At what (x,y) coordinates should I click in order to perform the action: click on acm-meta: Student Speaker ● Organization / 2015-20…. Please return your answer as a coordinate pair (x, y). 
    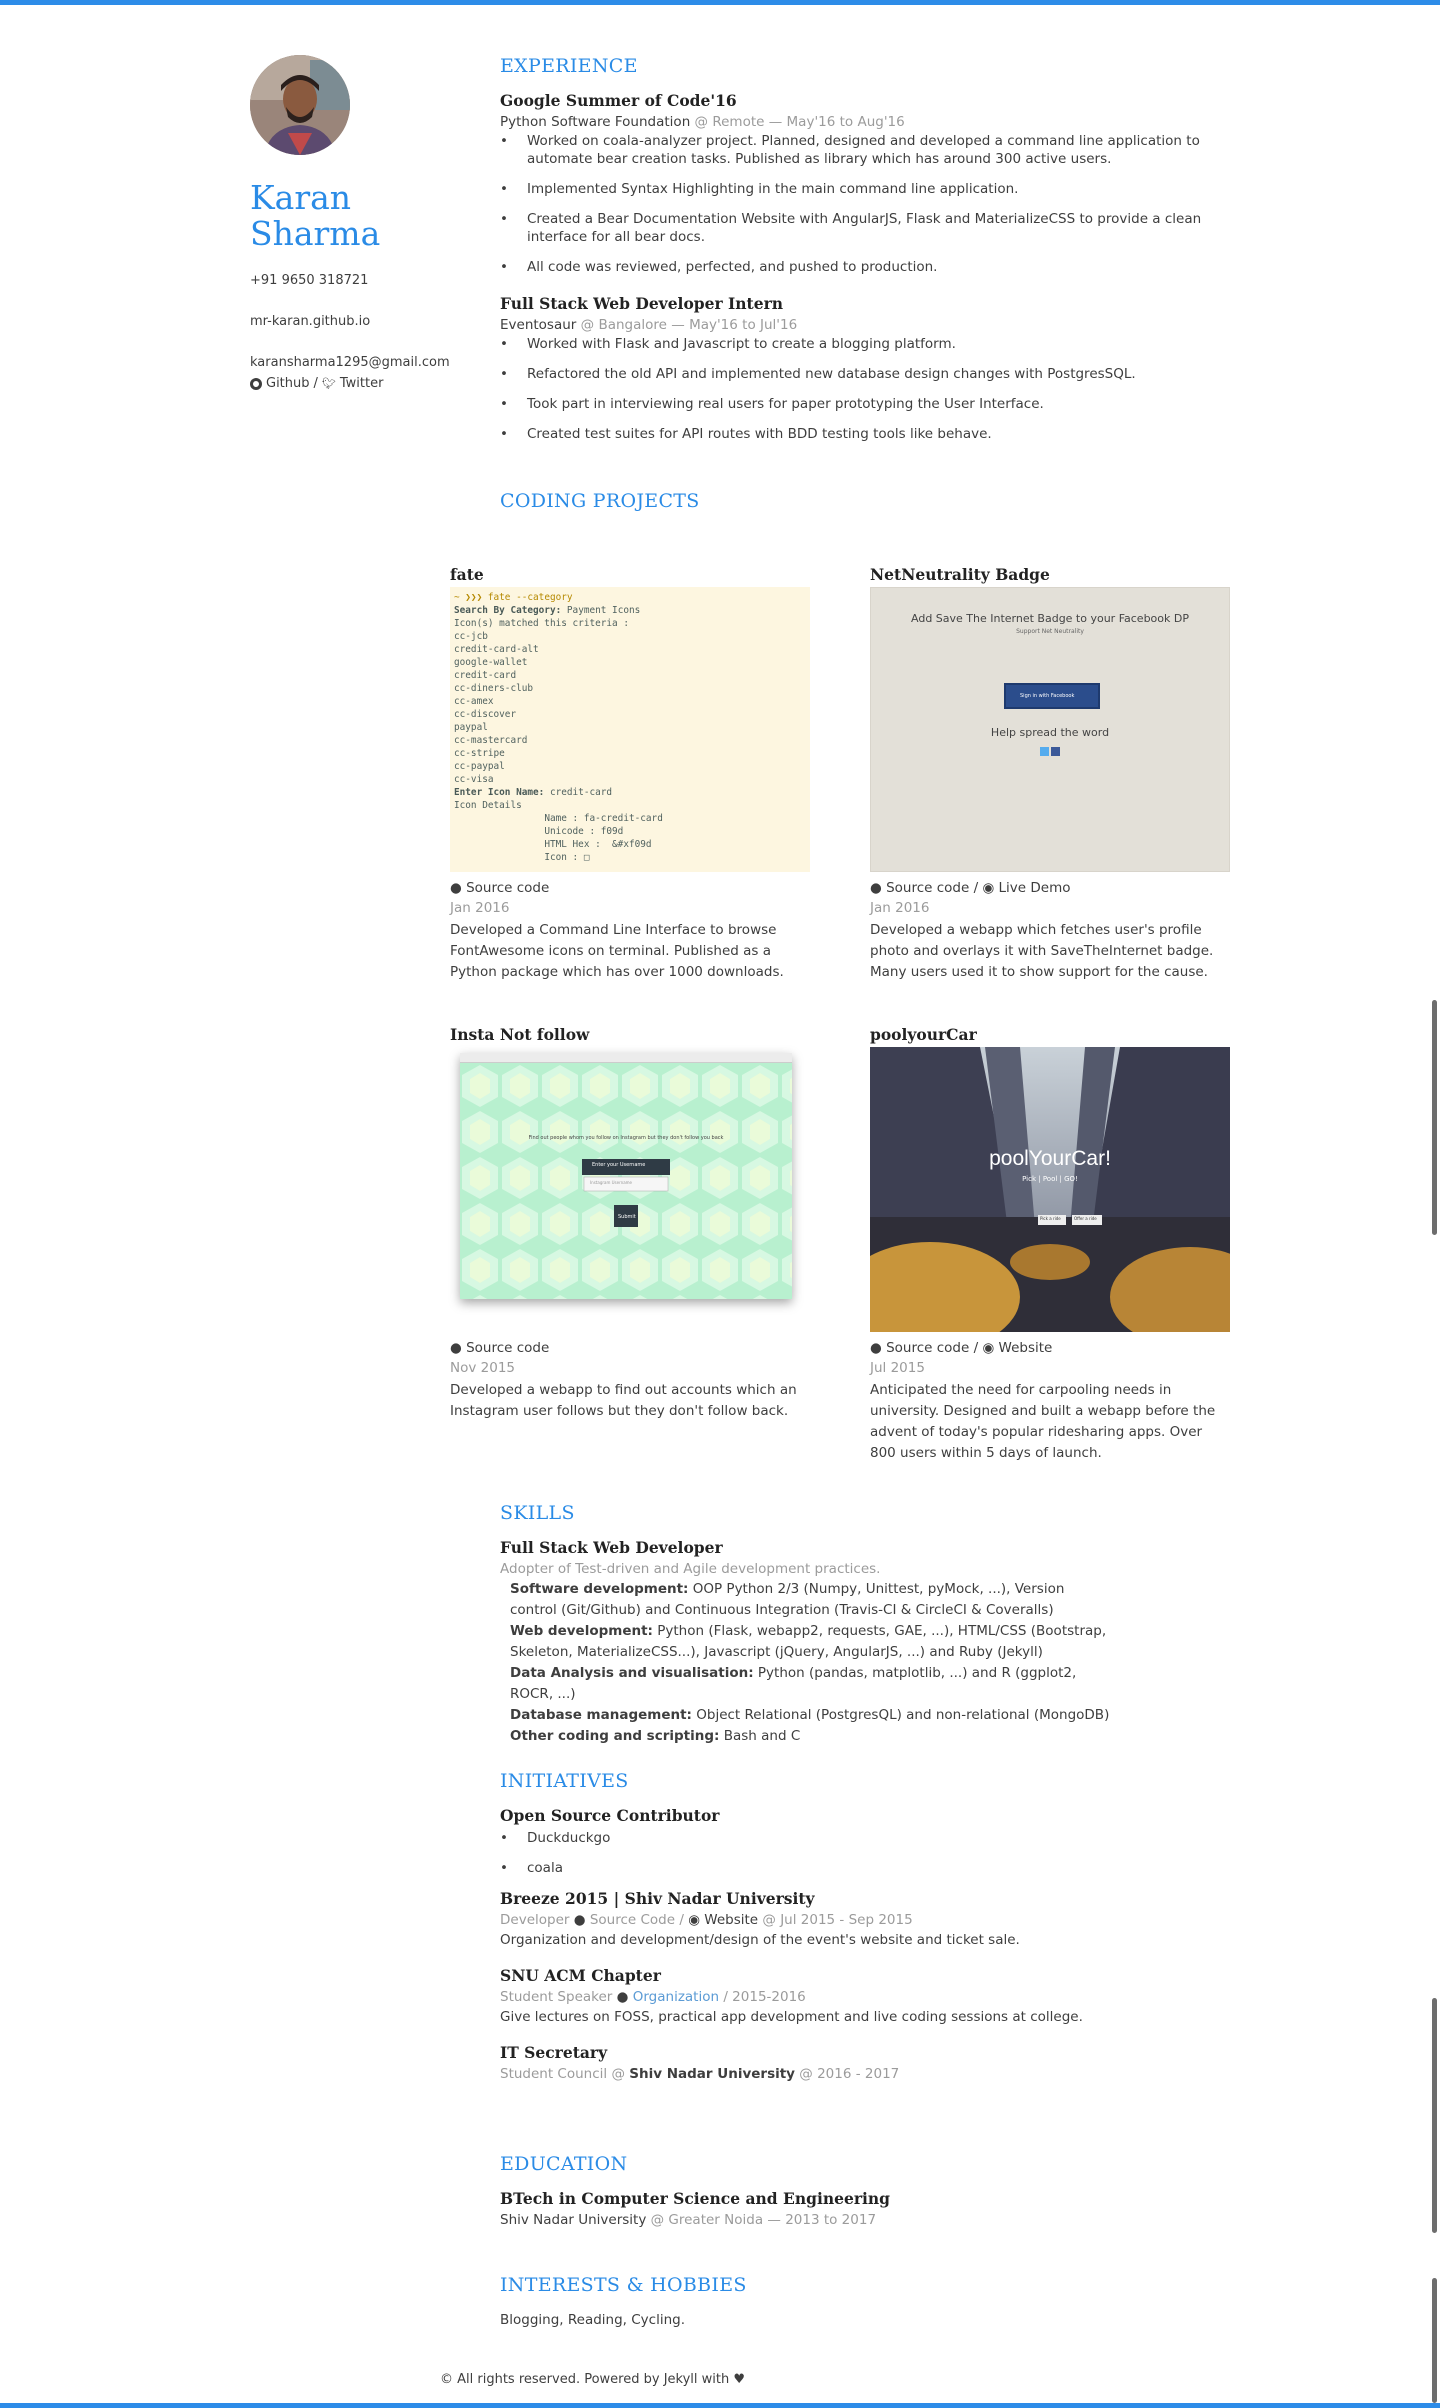
    Looking at the image, I should click on (653, 1997).